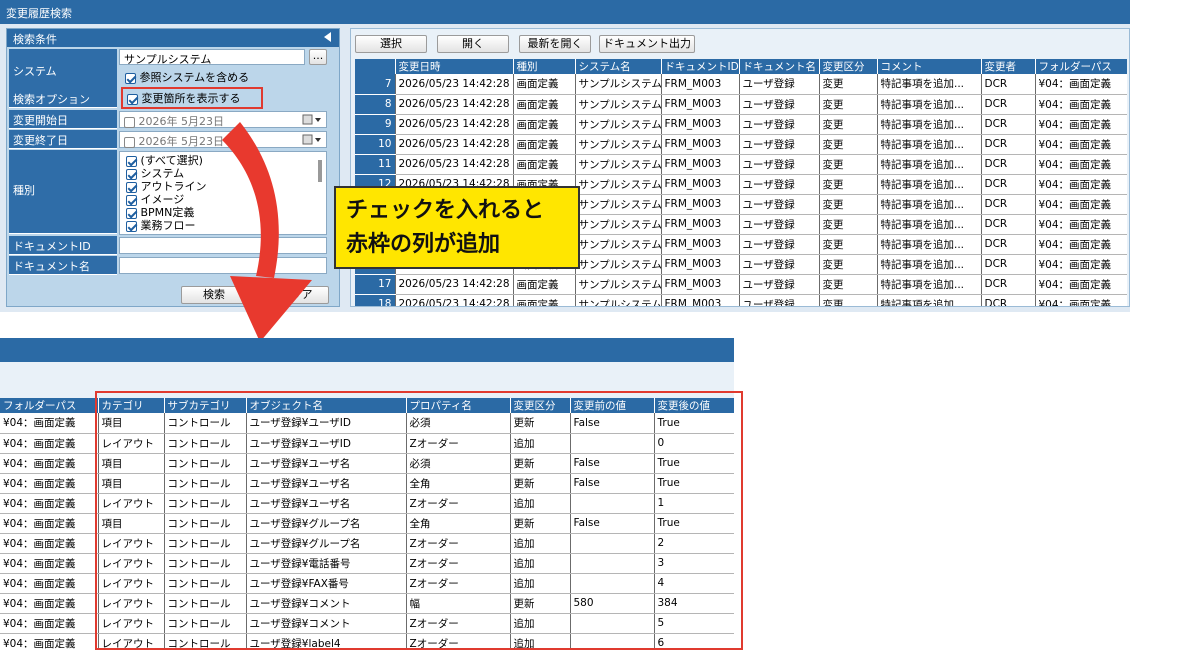 This screenshot has width=1200, height=650. Describe the element at coordinates (647, 44) in the screenshot. I see `export-document-button: ドキュメント出力` at that location.